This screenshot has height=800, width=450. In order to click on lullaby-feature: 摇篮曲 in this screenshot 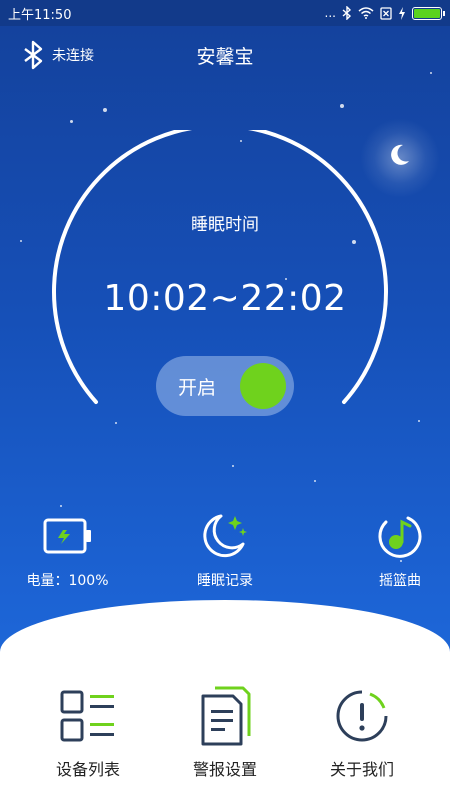, I will do `click(400, 550)`.